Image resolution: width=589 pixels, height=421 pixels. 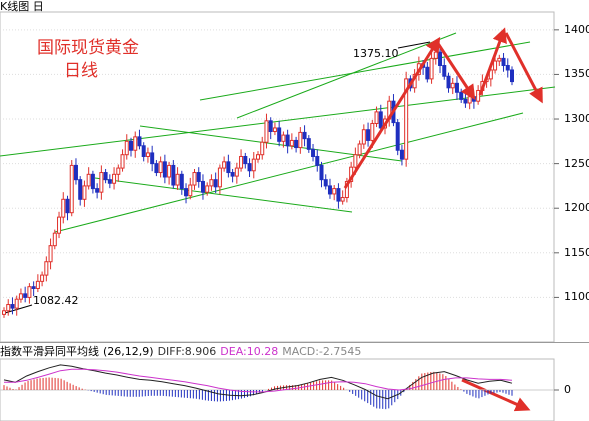 I want to click on macd-legend-macd: MACD:-2.7545, so click(x=322, y=351).